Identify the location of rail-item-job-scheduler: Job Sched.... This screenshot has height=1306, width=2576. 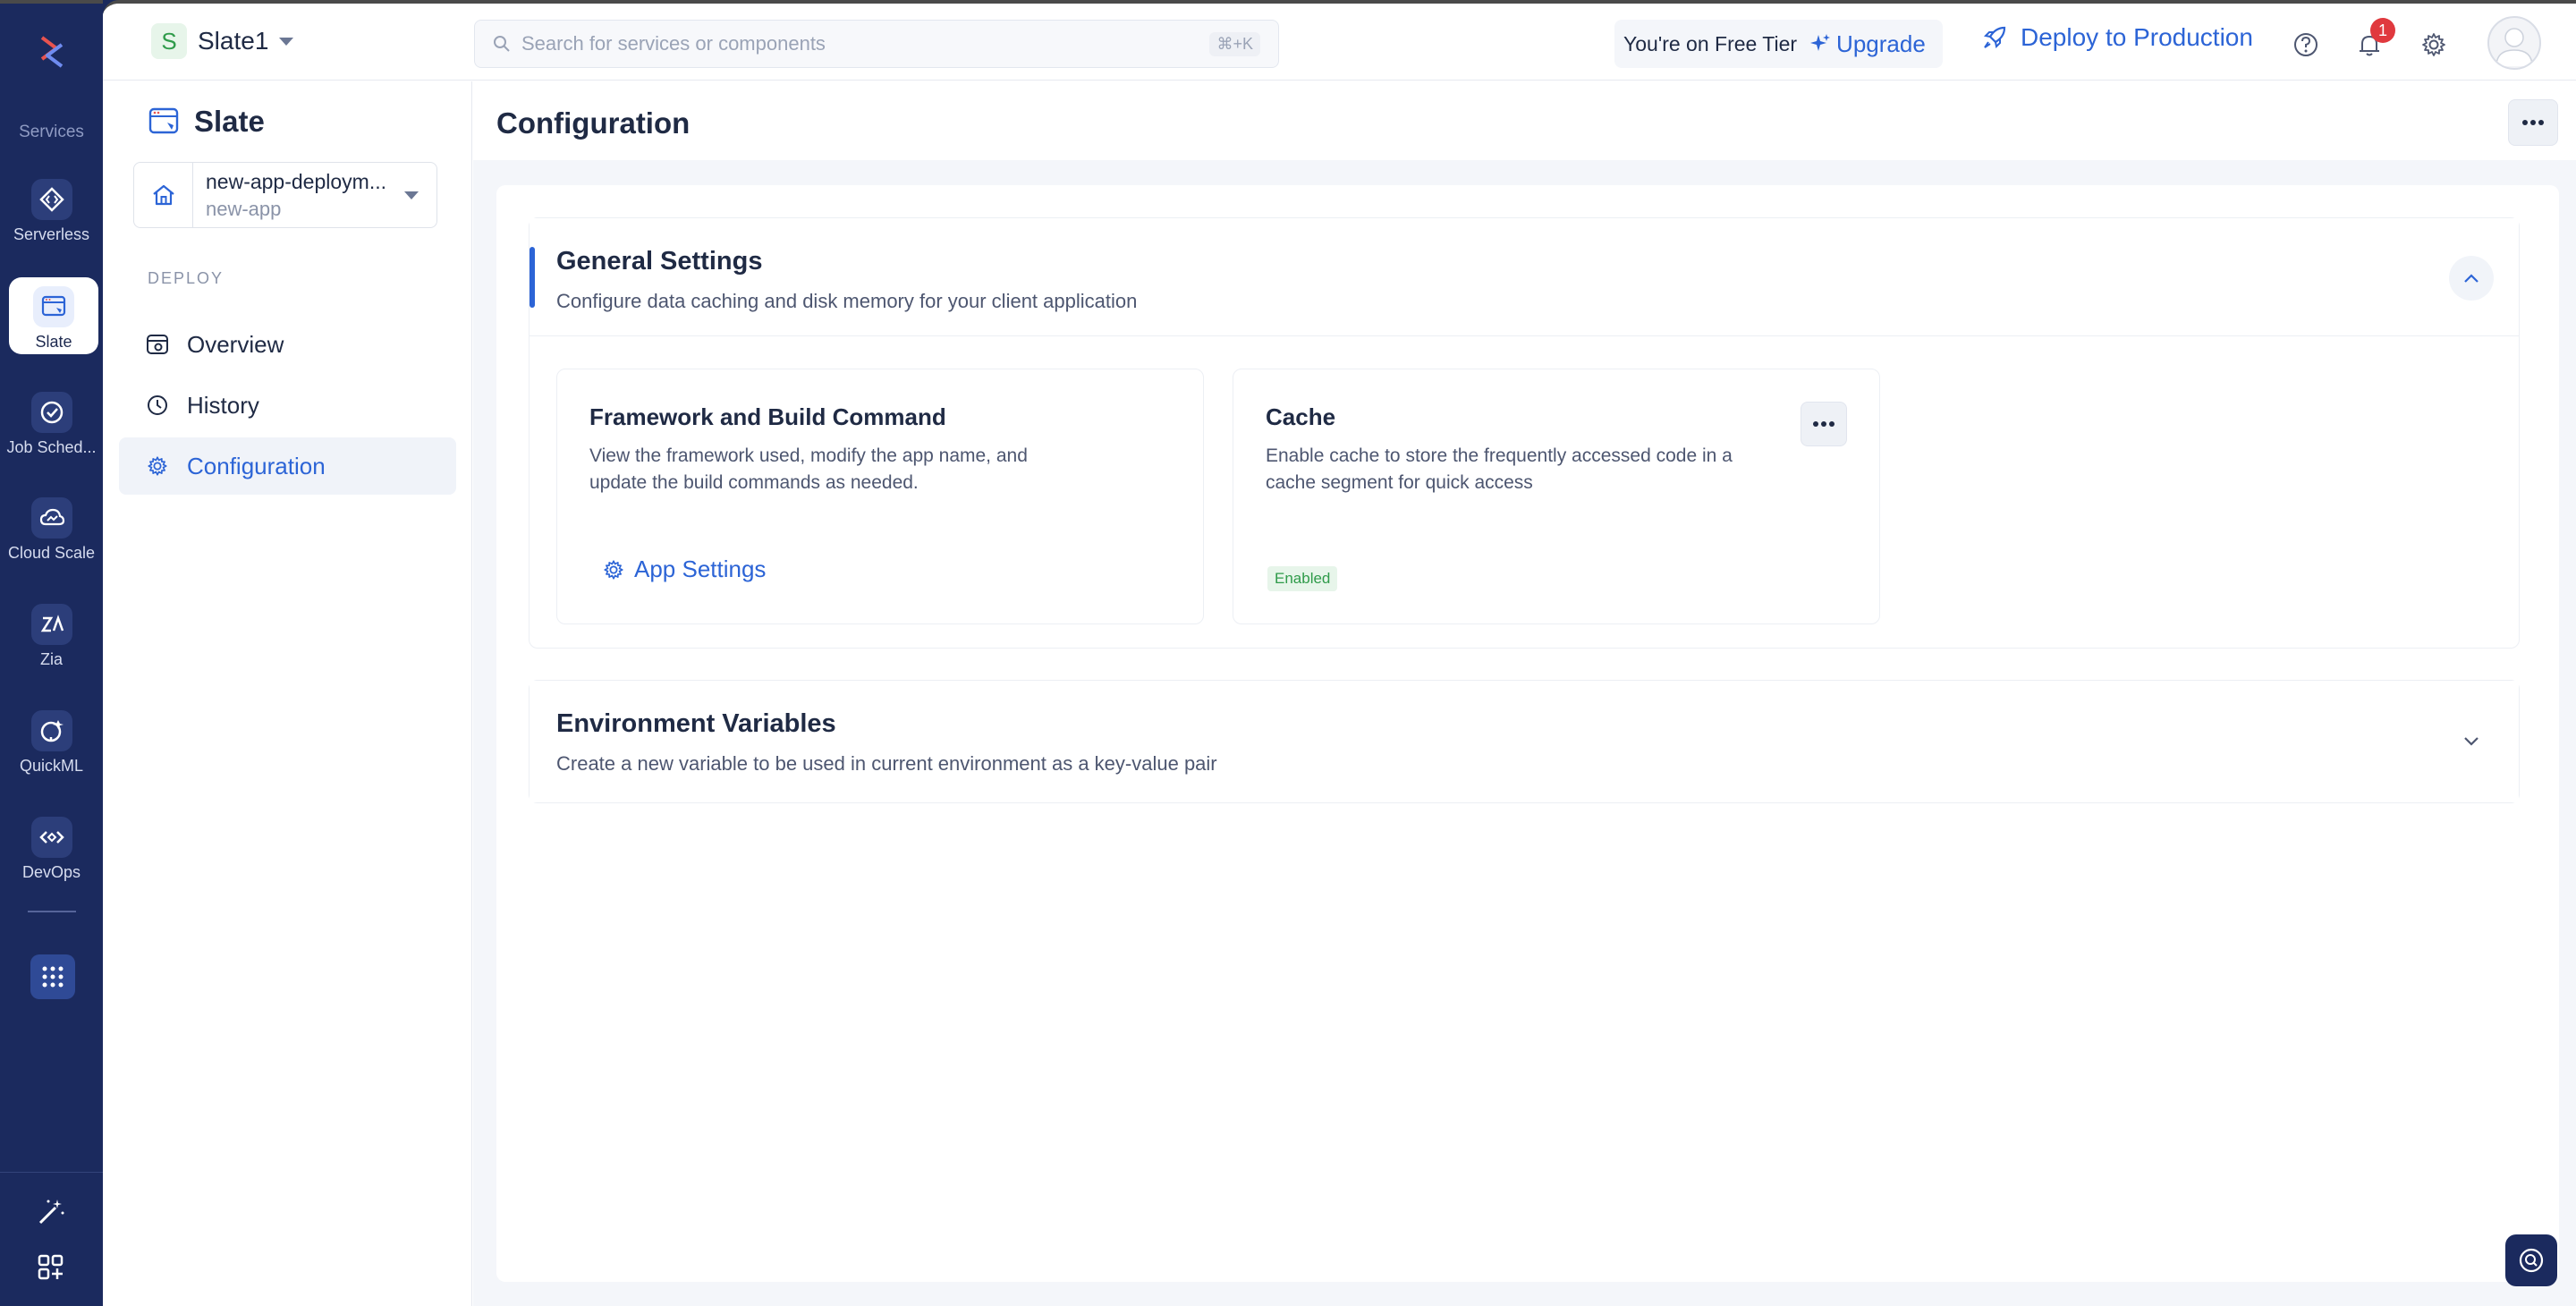
(51, 428).